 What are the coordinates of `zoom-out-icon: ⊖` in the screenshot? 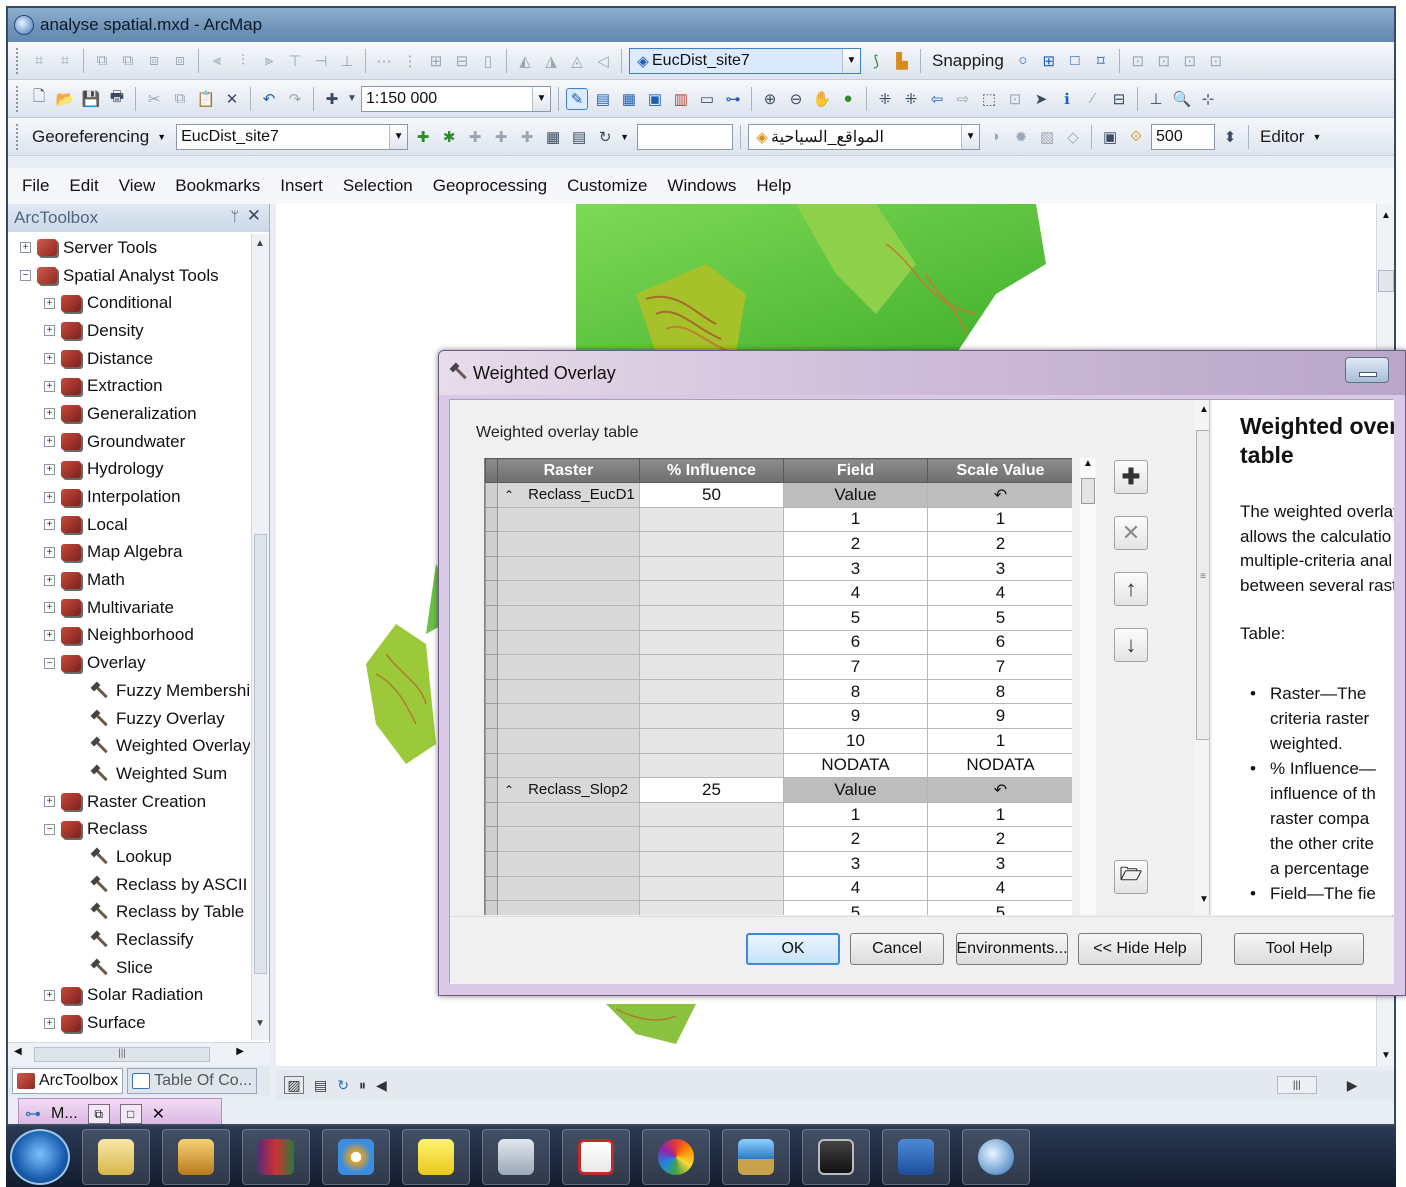 It's located at (796, 99).